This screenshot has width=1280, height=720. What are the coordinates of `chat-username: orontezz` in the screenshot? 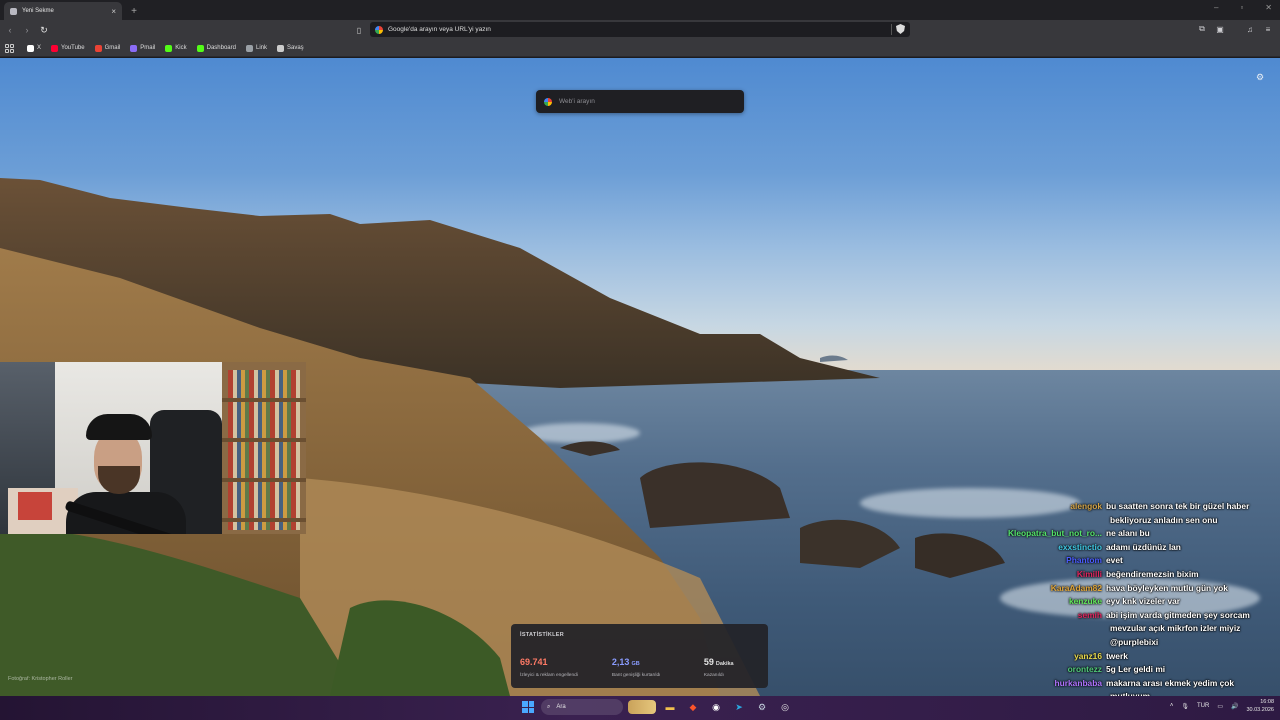 It's located at (1033, 670).